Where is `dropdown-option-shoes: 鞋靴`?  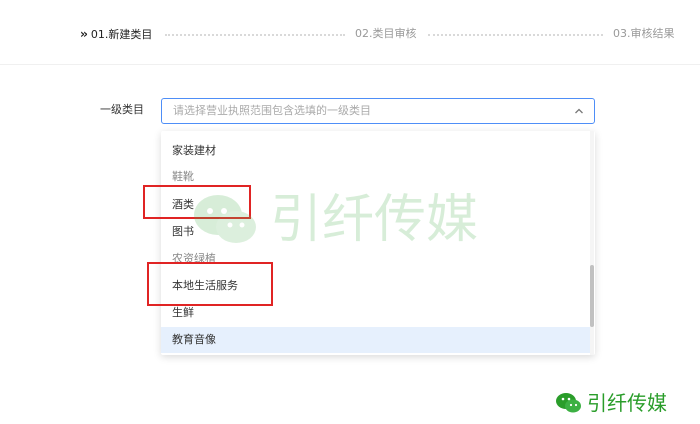
dropdown-option-shoes: 鞋靴 is located at coordinates (376, 177).